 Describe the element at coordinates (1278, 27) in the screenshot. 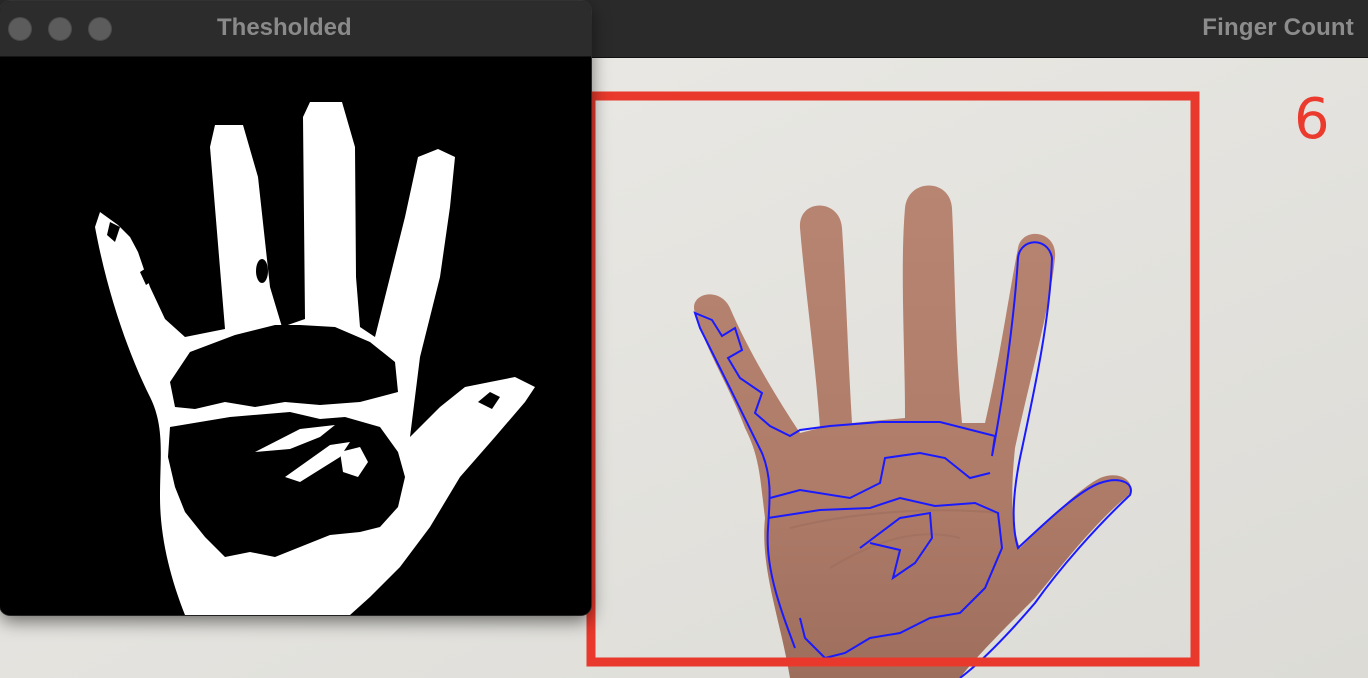

I see `finger-count-window-title: Finger Count` at that location.